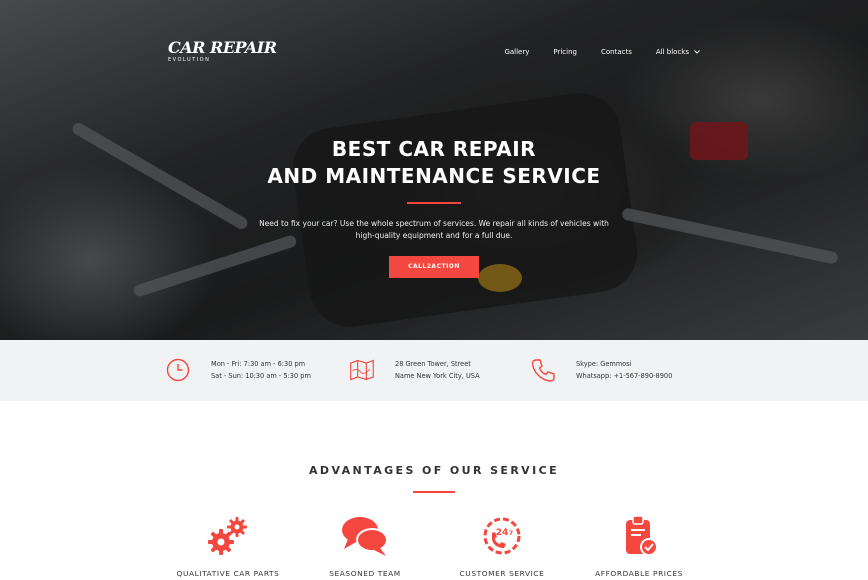 The height and width of the screenshot is (580, 868). I want to click on clipboard-check-icon, so click(642, 535).